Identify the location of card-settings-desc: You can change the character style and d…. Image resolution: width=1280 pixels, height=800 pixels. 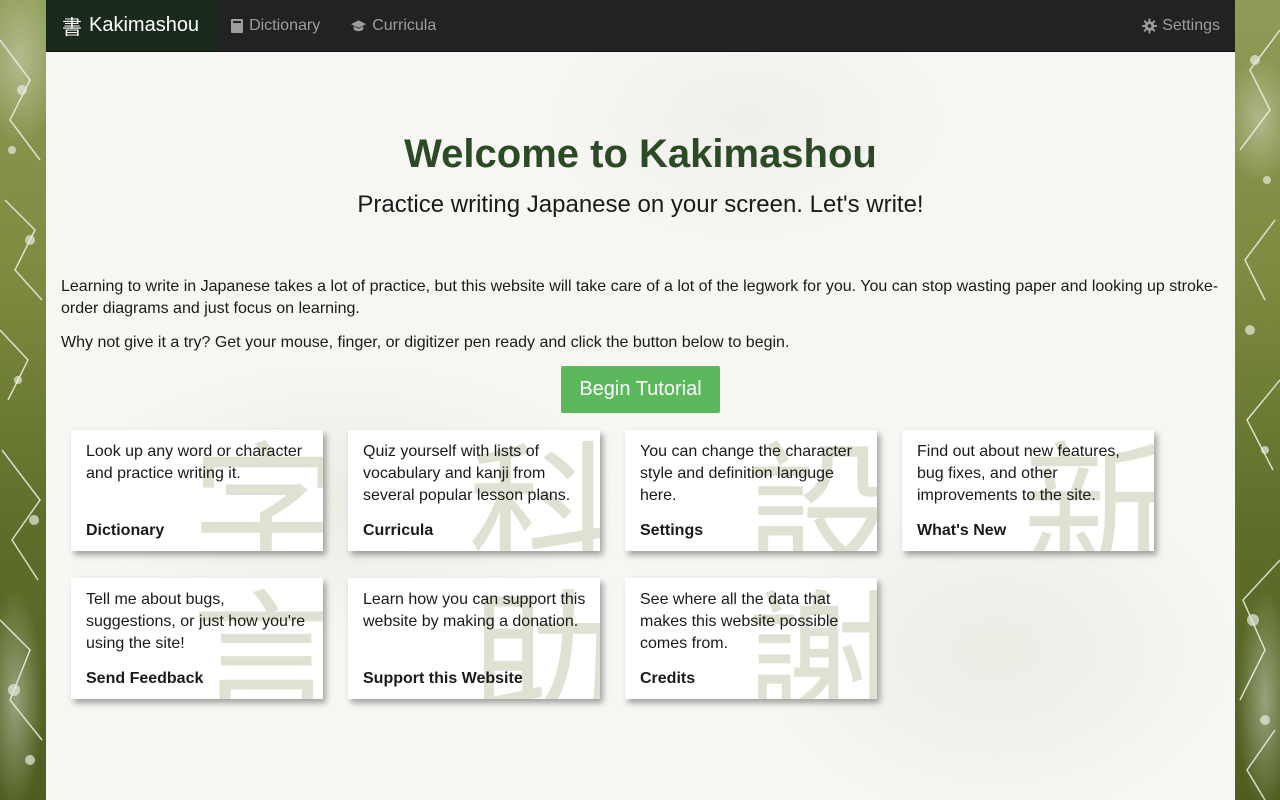
(746, 473).